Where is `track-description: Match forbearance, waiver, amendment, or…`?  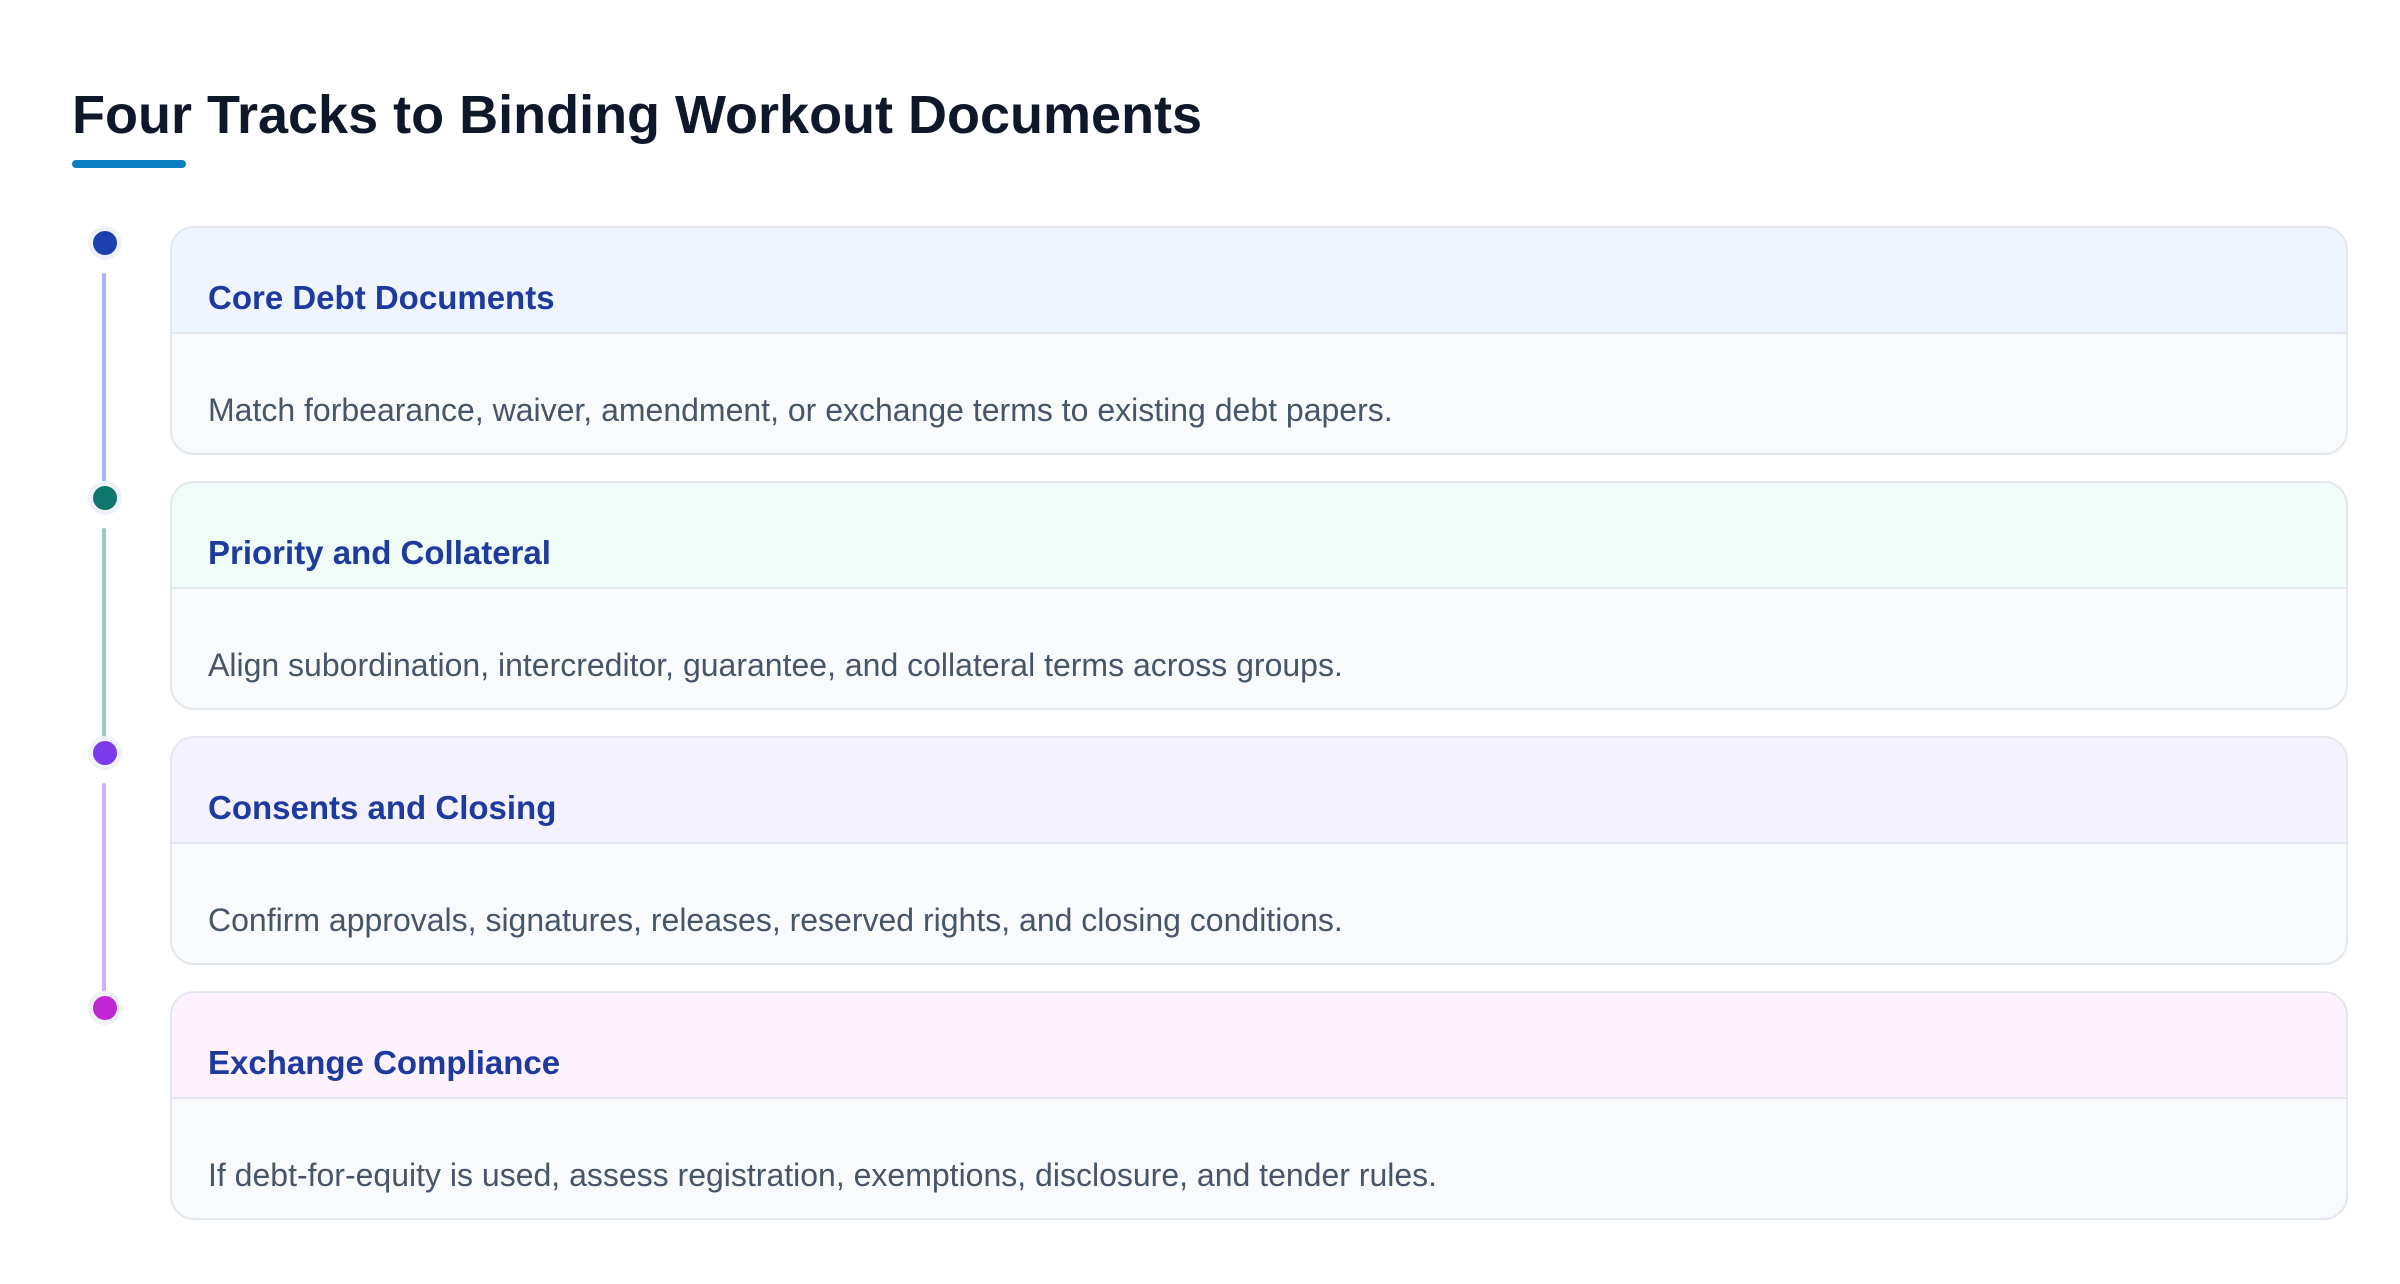 track-description: Match forbearance, waiver, amendment, or… is located at coordinates (800, 410).